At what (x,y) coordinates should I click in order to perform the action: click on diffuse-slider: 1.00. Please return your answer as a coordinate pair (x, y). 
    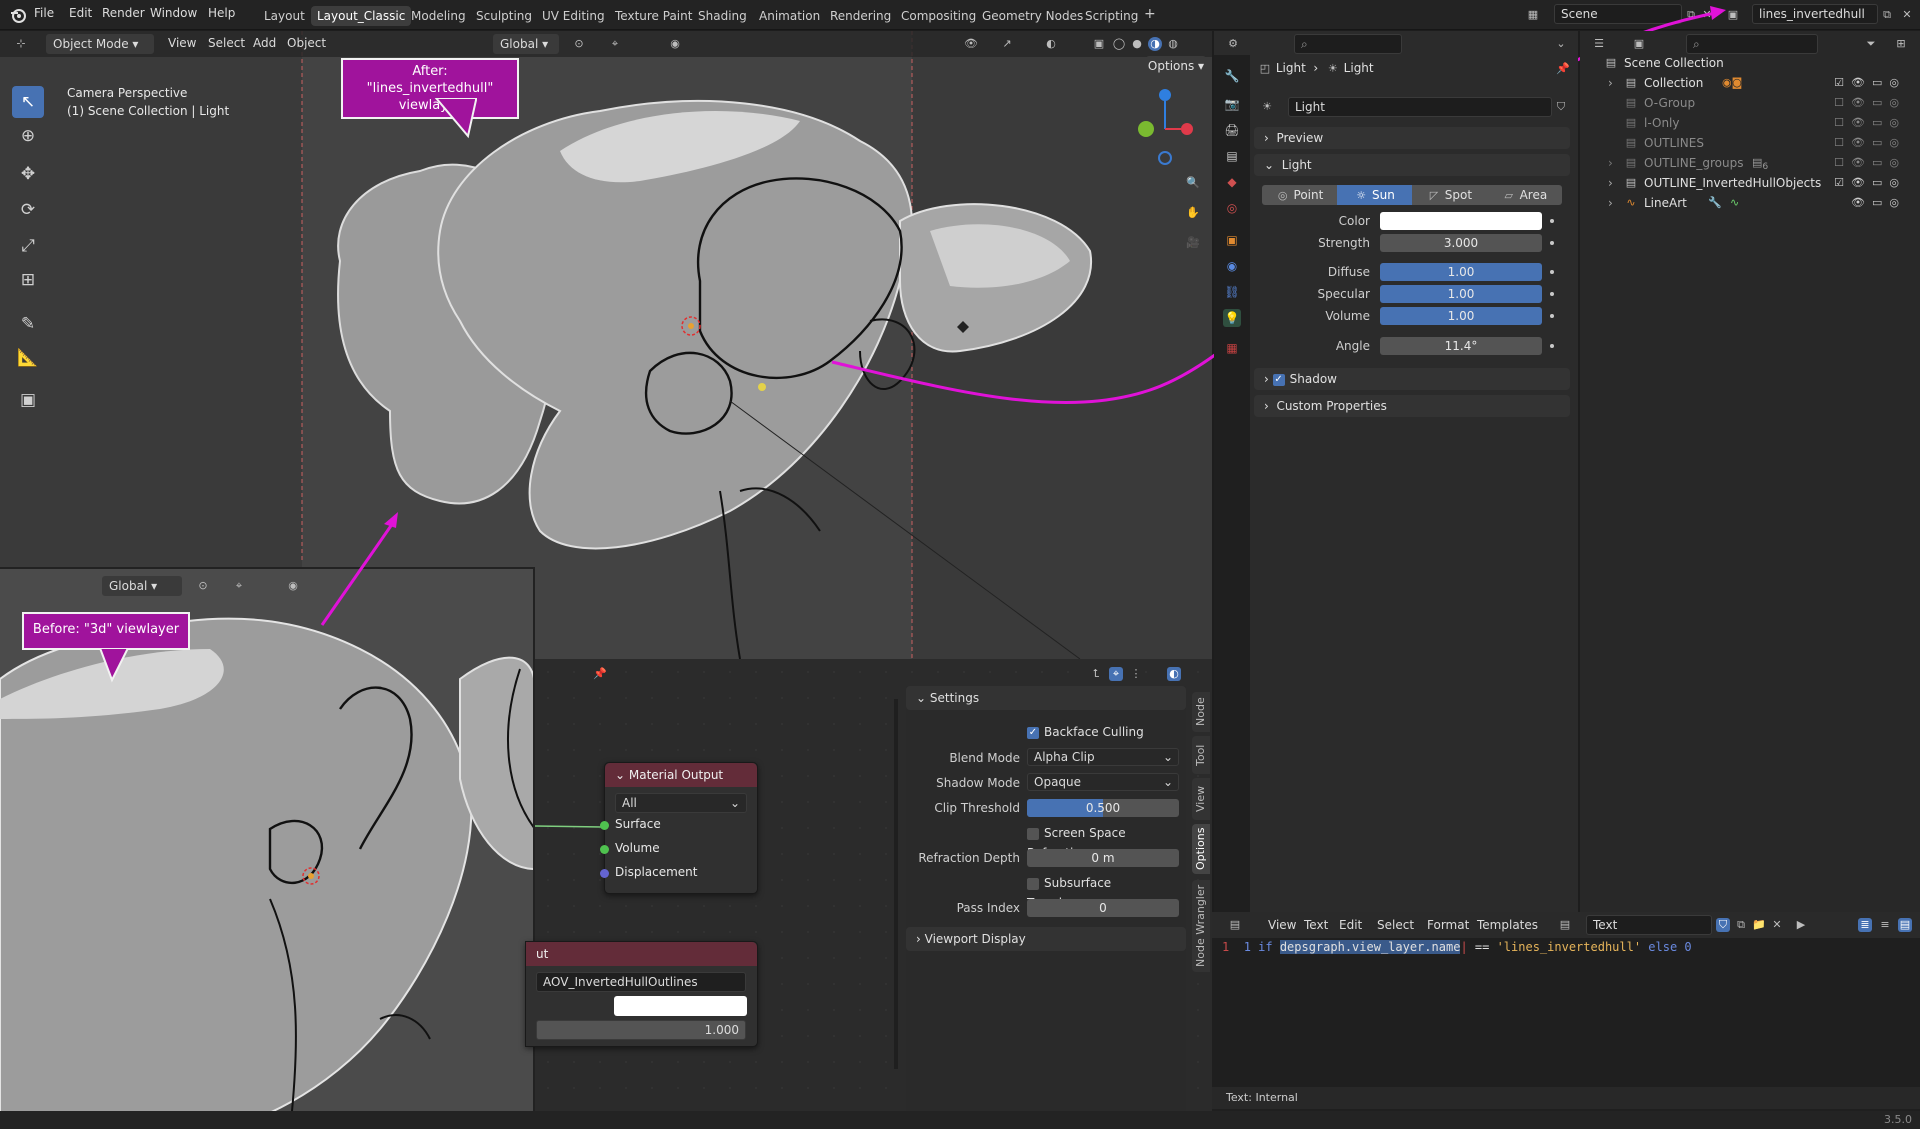
    Looking at the image, I should click on (1461, 272).